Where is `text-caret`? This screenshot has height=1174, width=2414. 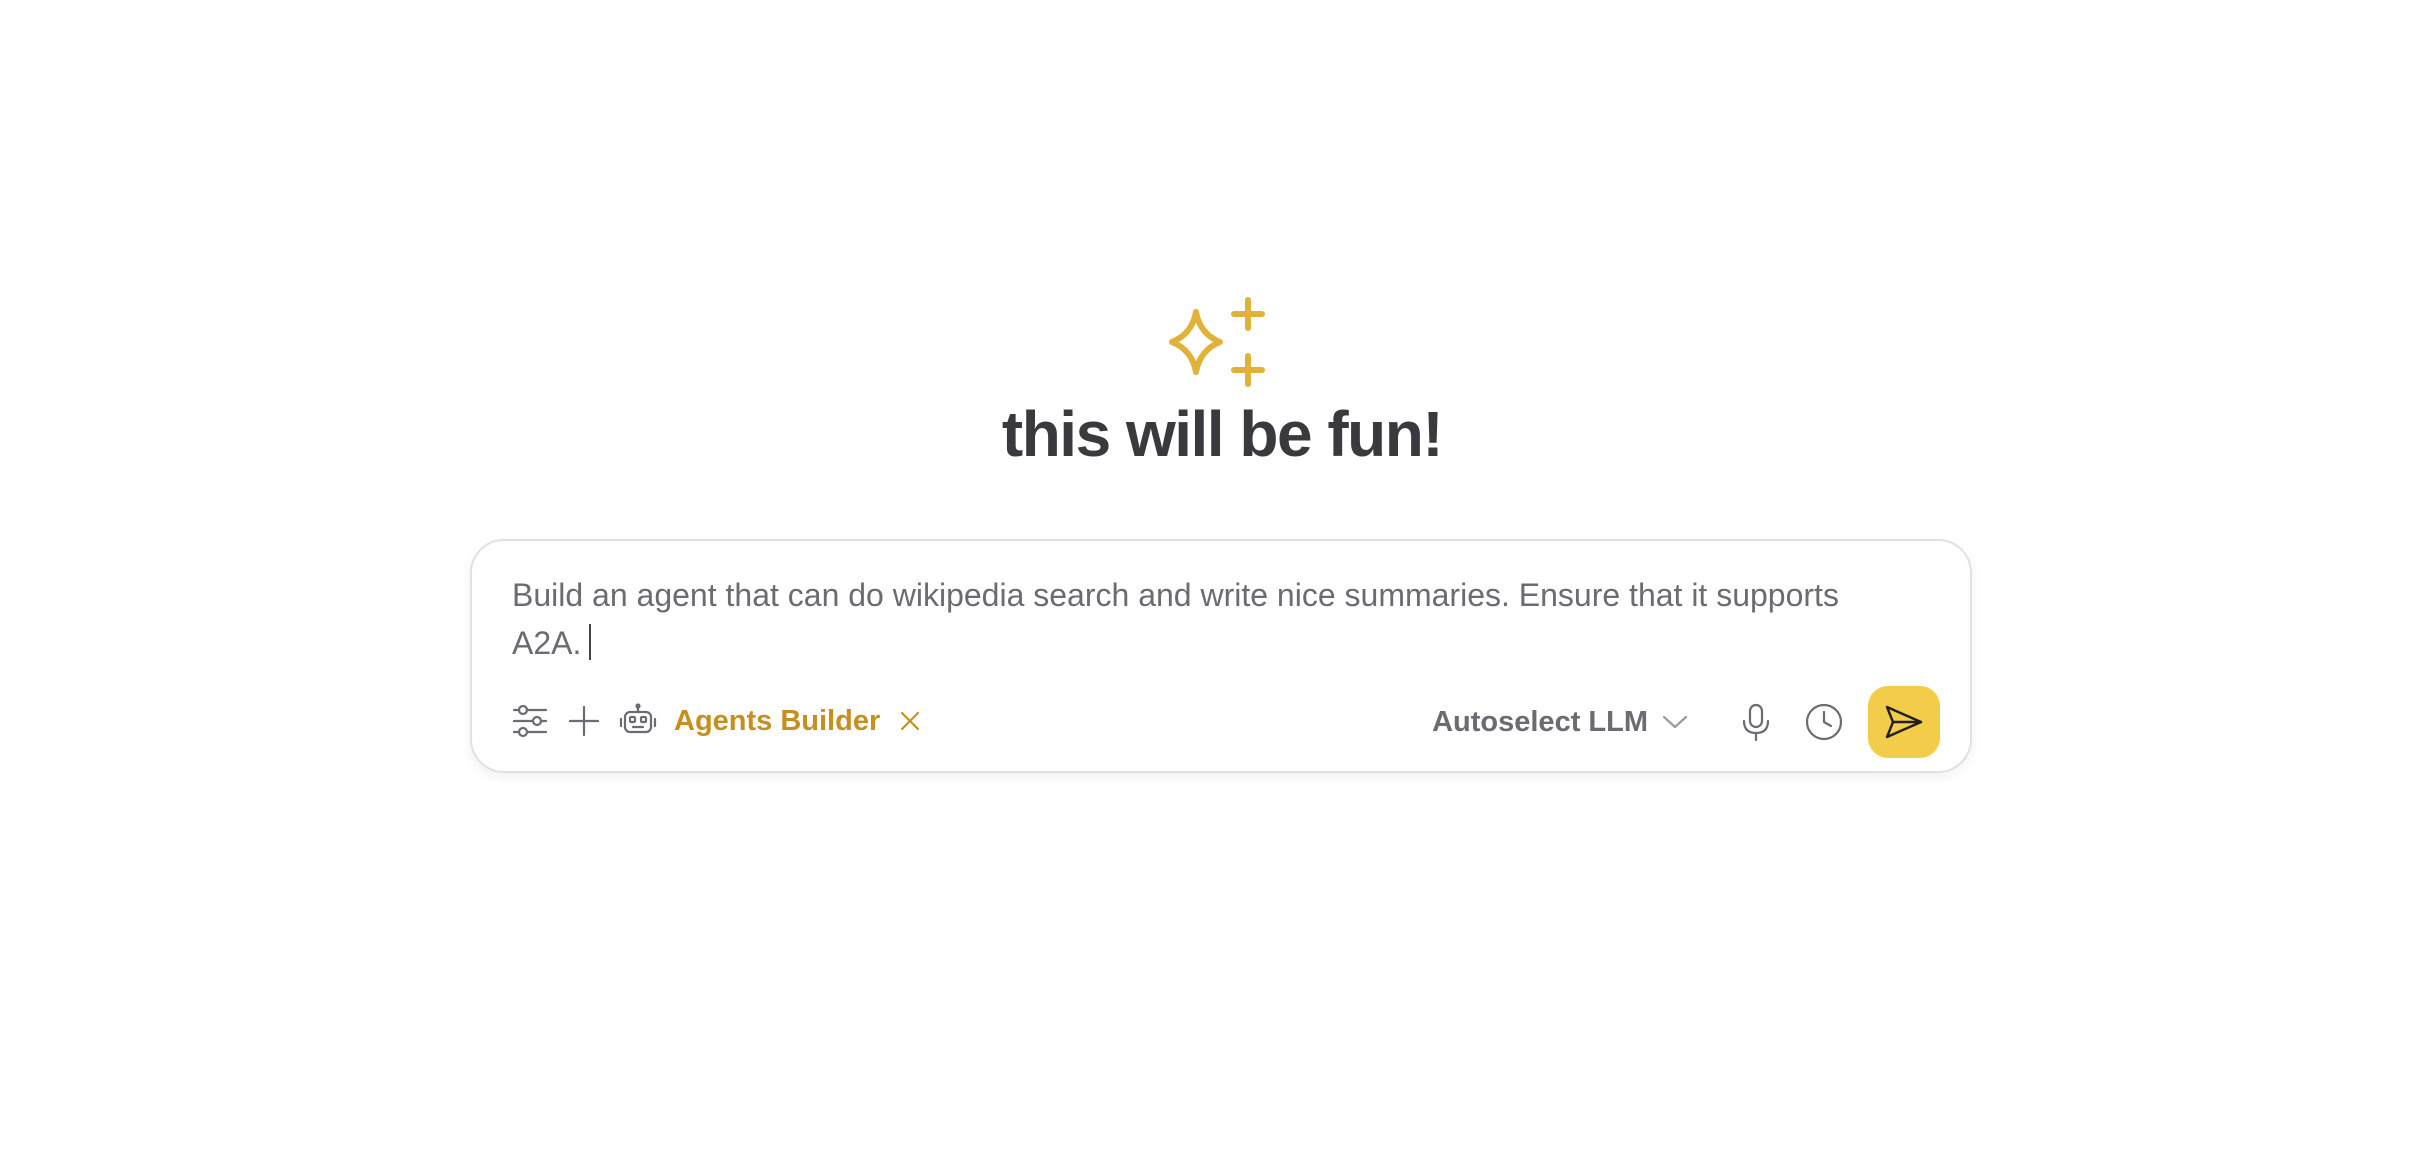 text-caret is located at coordinates (590, 642).